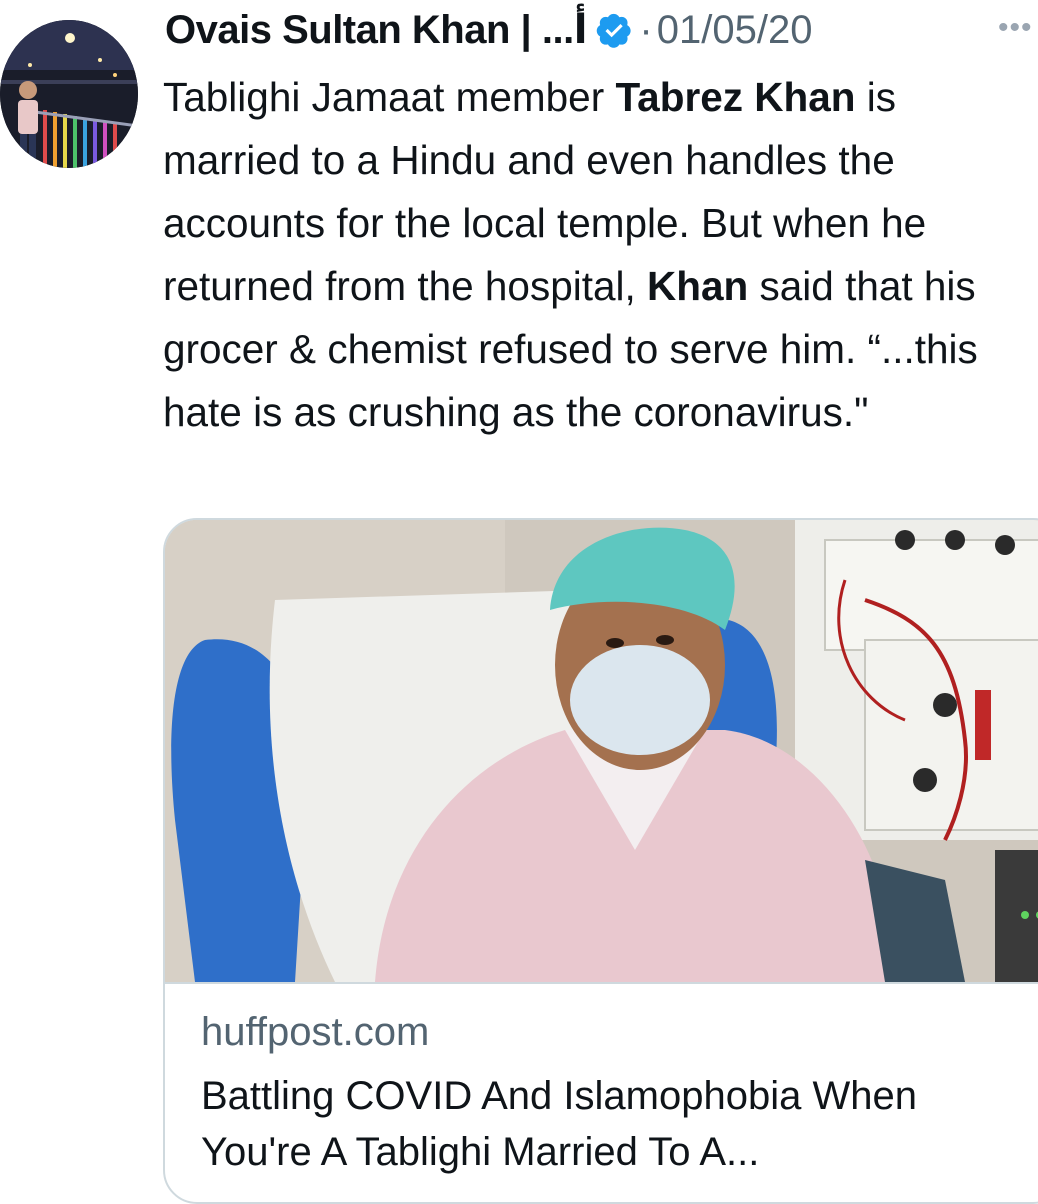 Image resolution: width=1038 pixels, height=1204 pixels. What do you see at coordinates (698, 286) in the screenshot?
I see `tweet-text-bold: Khan` at bounding box center [698, 286].